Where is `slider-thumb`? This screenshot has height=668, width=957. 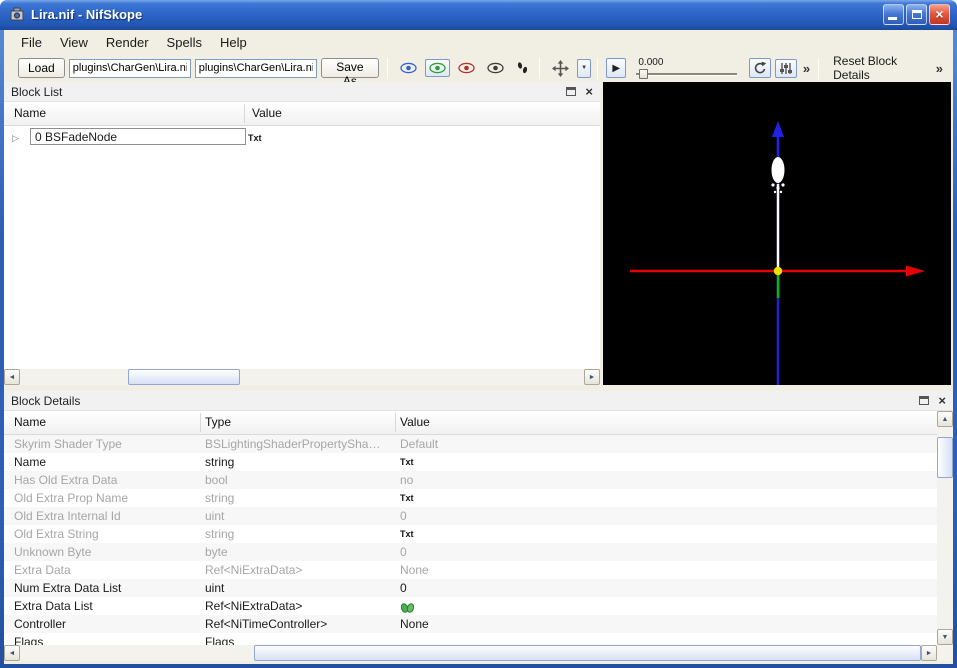 slider-thumb is located at coordinates (644, 74).